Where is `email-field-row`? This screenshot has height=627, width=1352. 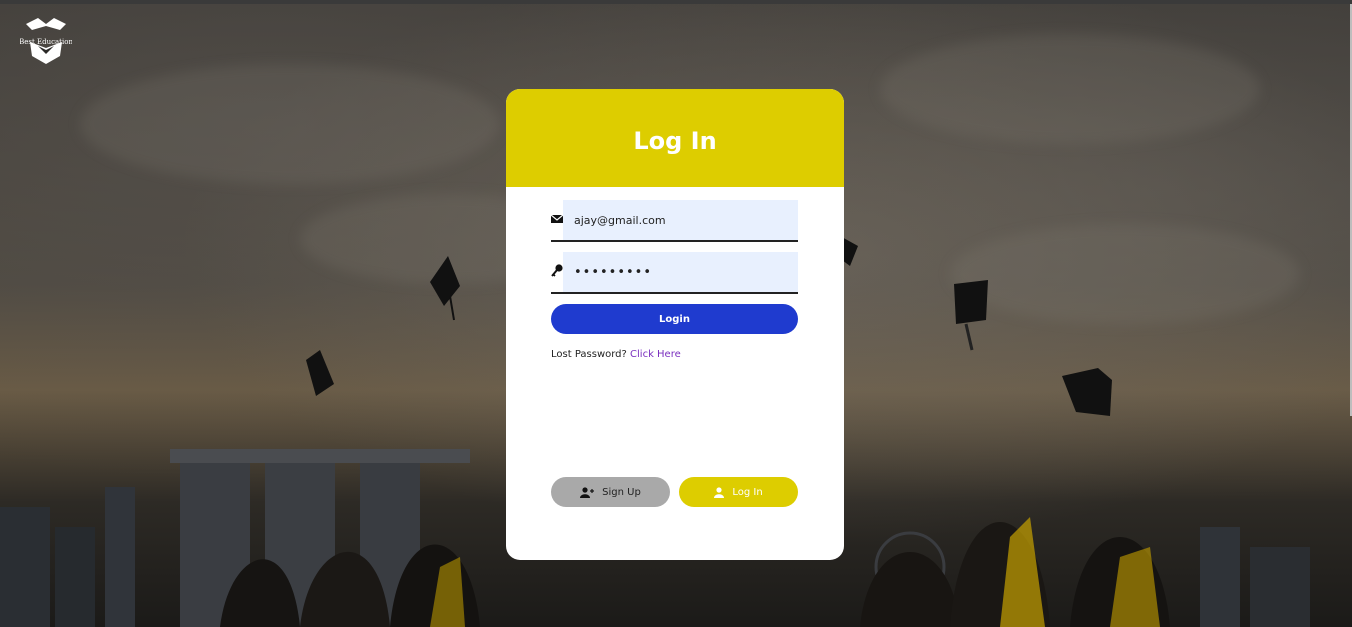
email-field-row is located at coordinates (674, 221).